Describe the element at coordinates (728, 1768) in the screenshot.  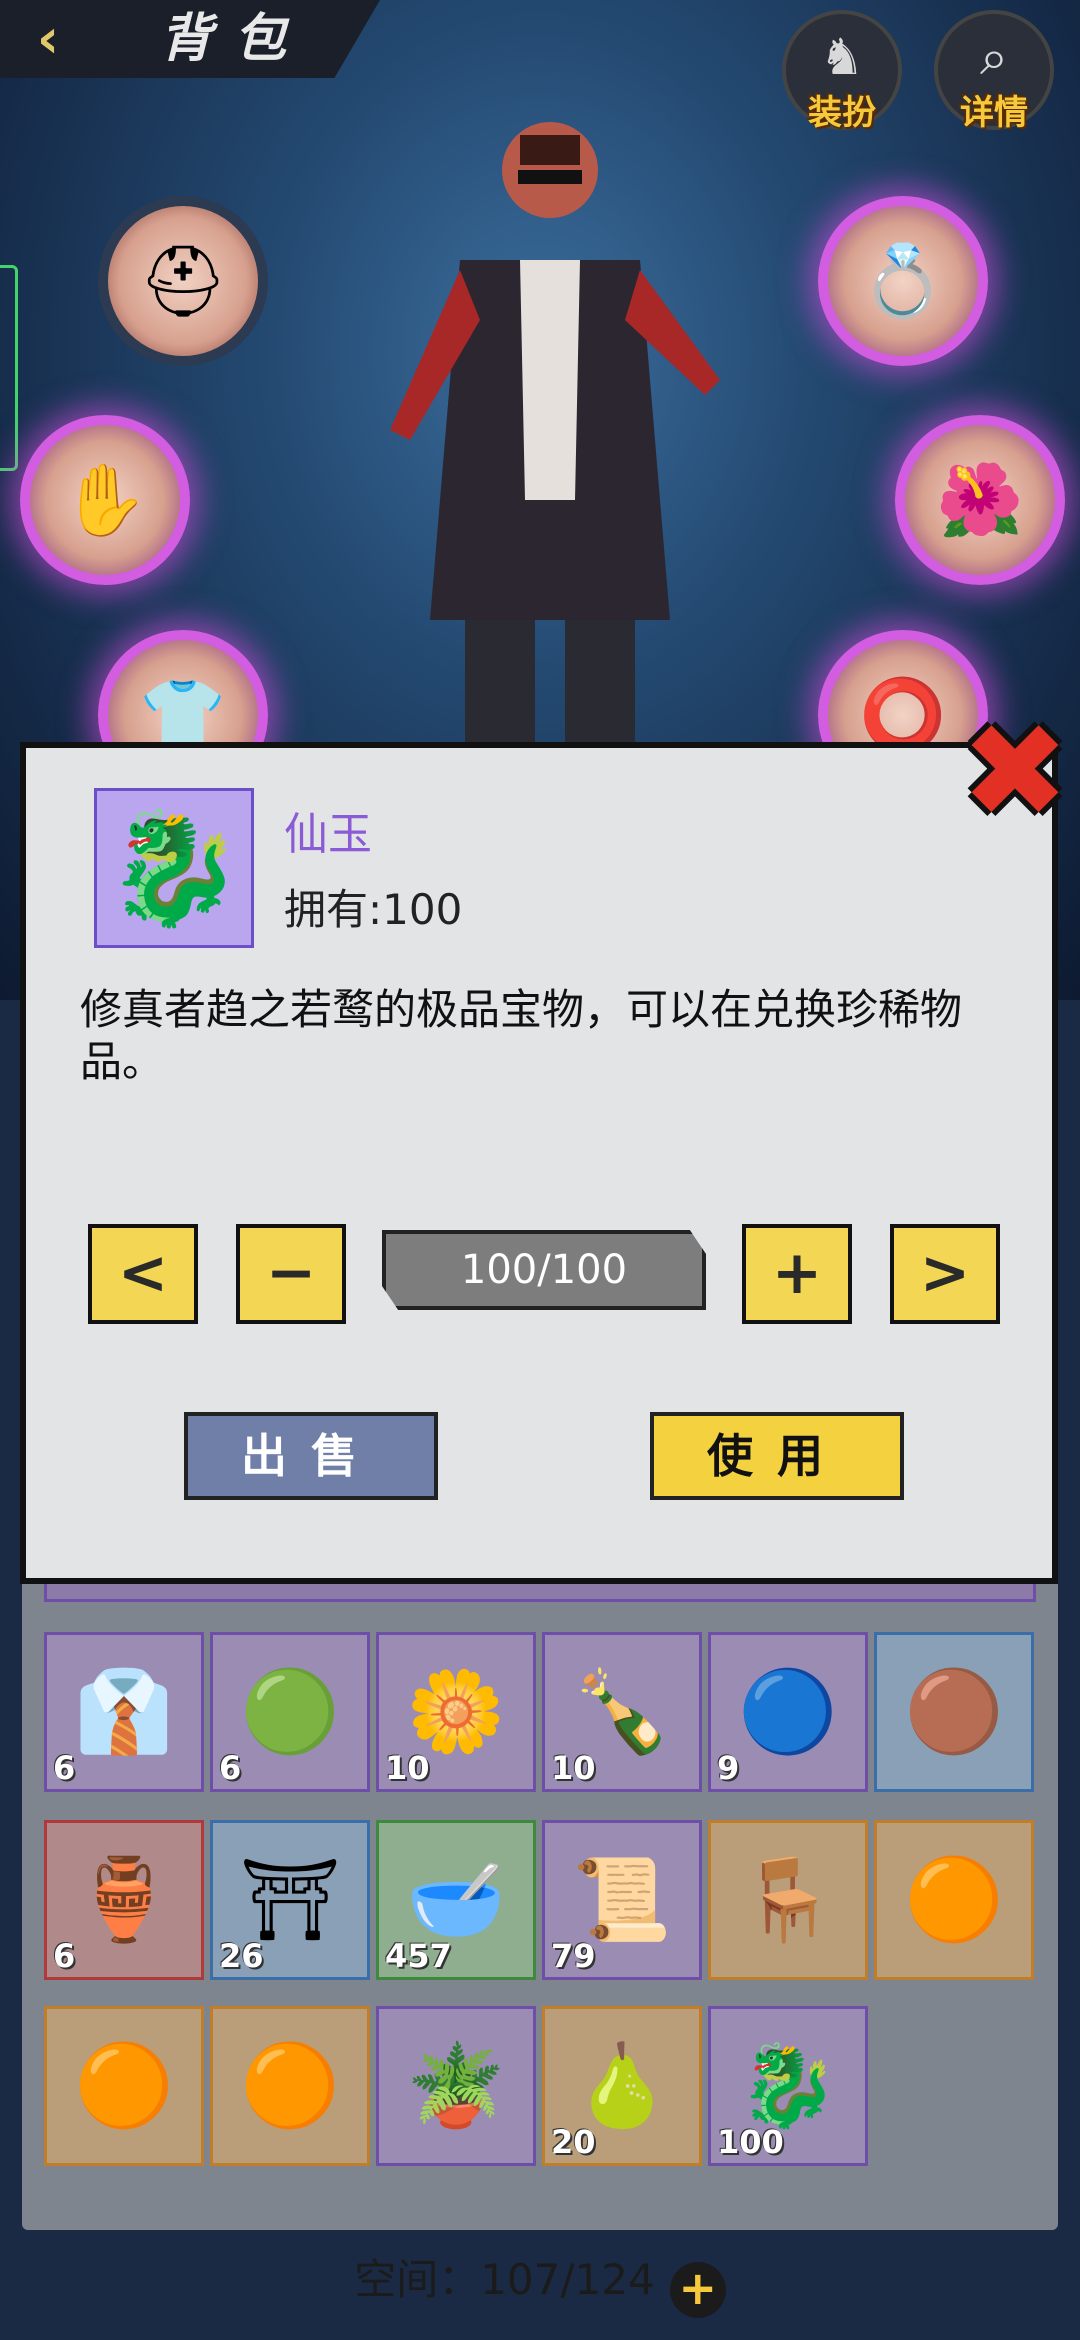
I see `item-count: 9` at that location.